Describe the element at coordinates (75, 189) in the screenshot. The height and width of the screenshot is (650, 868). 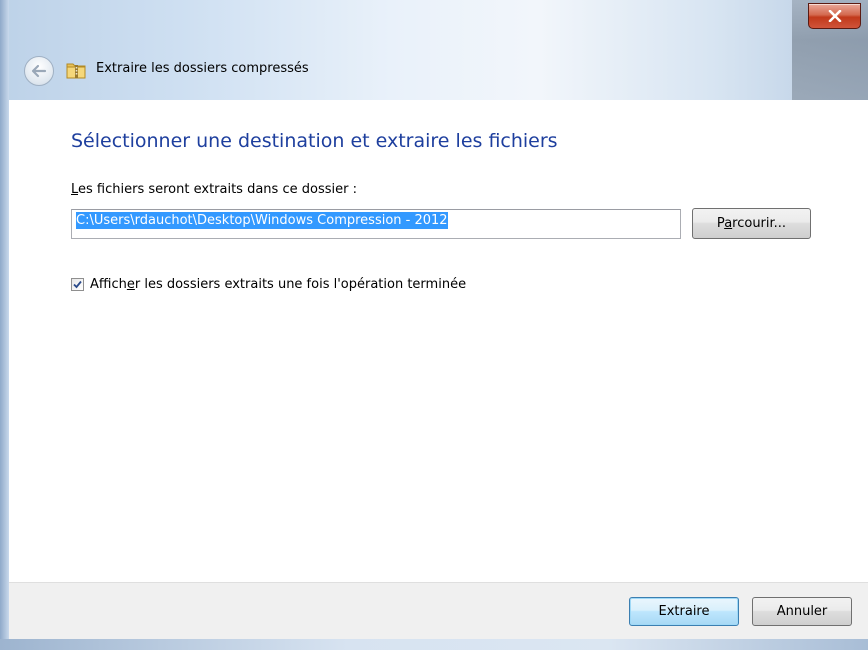
I see `destination-label-accesskey: L` at that location.